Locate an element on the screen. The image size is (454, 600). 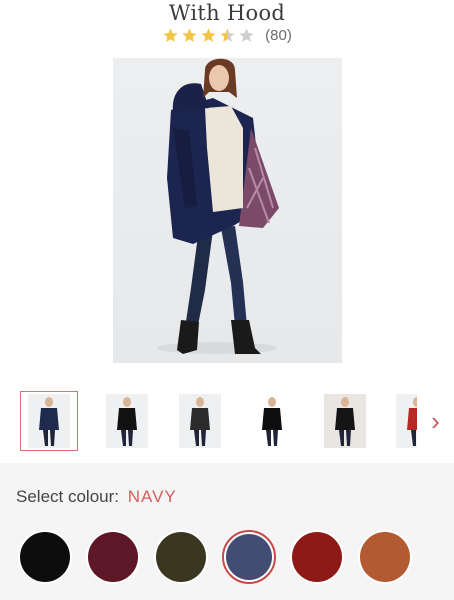
product-title: With Hood is located at coordinates (227, 13).